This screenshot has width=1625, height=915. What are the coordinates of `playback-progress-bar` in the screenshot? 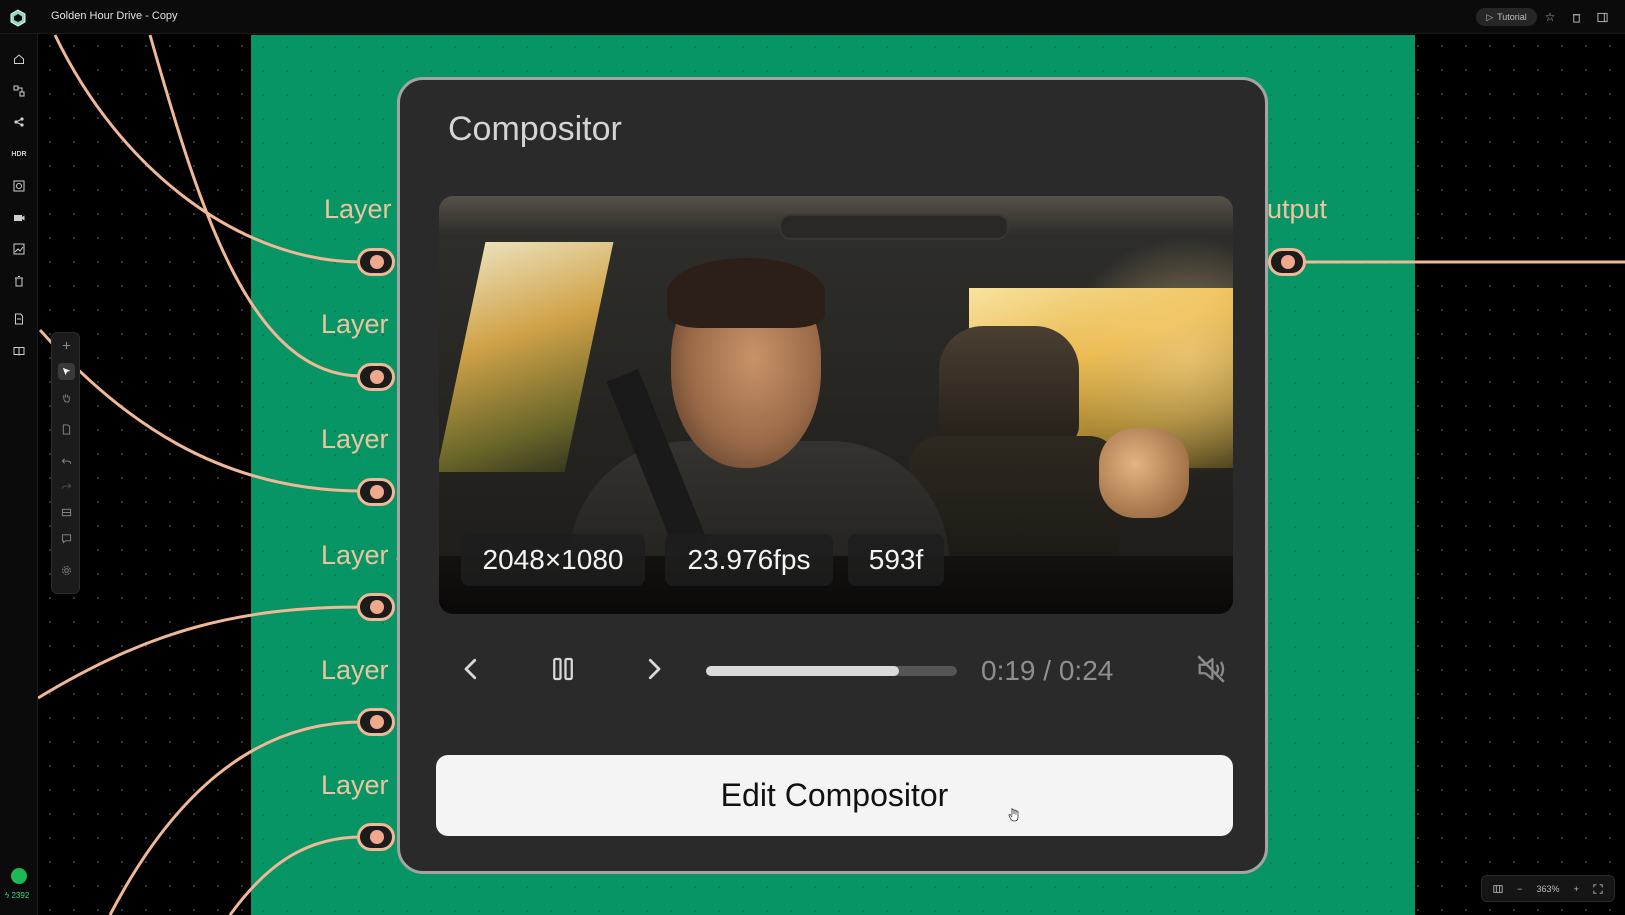 It's located at (831, 671).